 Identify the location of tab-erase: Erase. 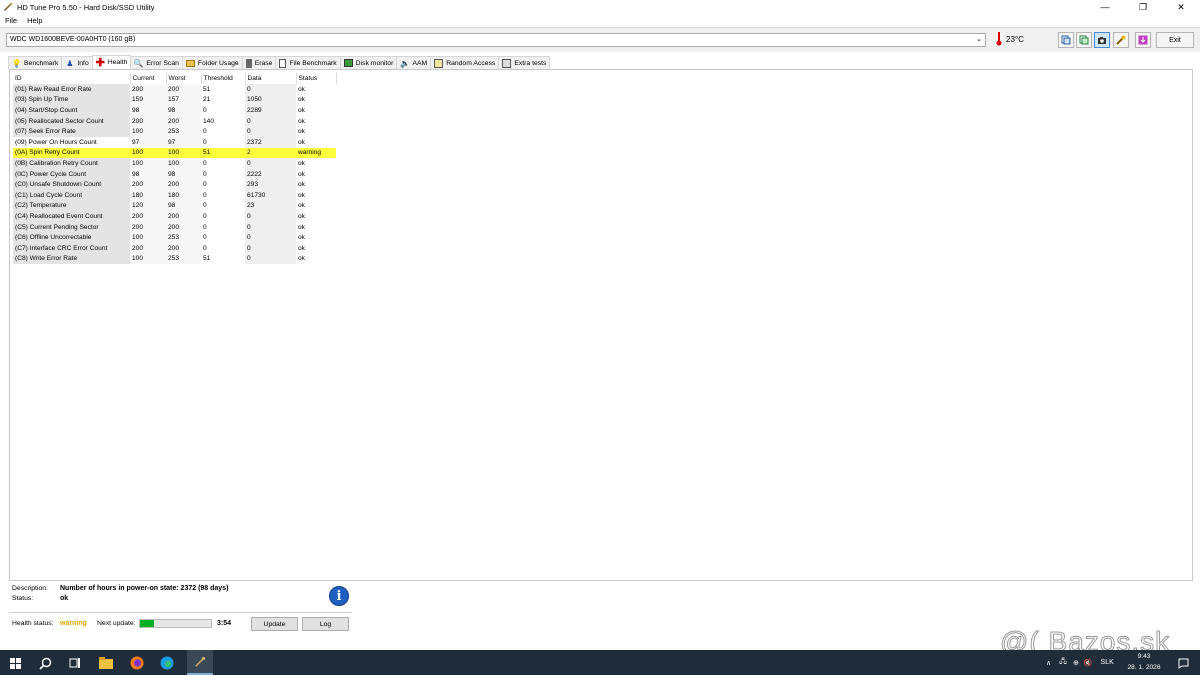
(259, 62).